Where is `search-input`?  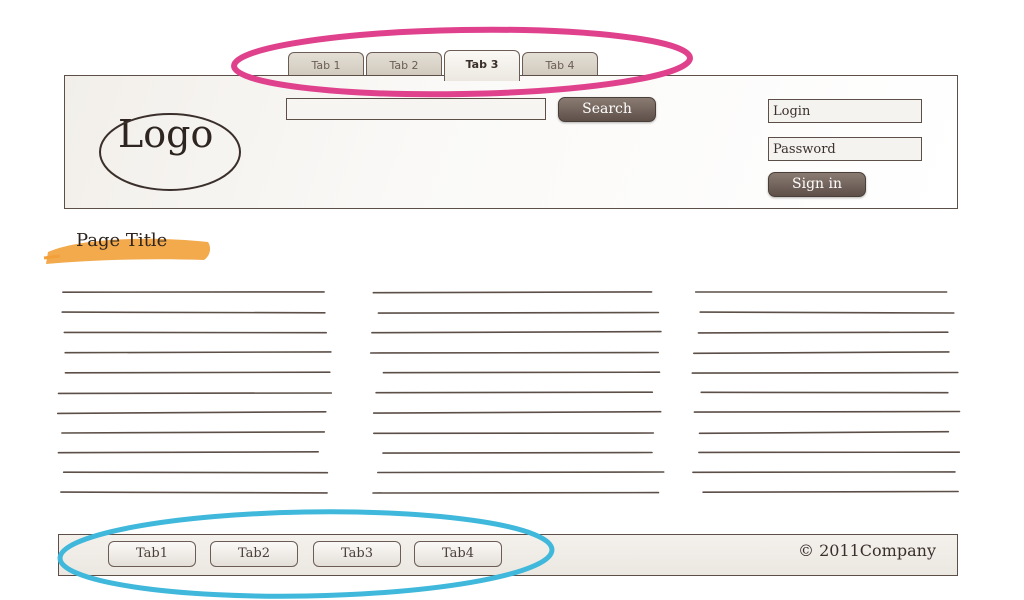 search-input is located at coordinates (416, 109).